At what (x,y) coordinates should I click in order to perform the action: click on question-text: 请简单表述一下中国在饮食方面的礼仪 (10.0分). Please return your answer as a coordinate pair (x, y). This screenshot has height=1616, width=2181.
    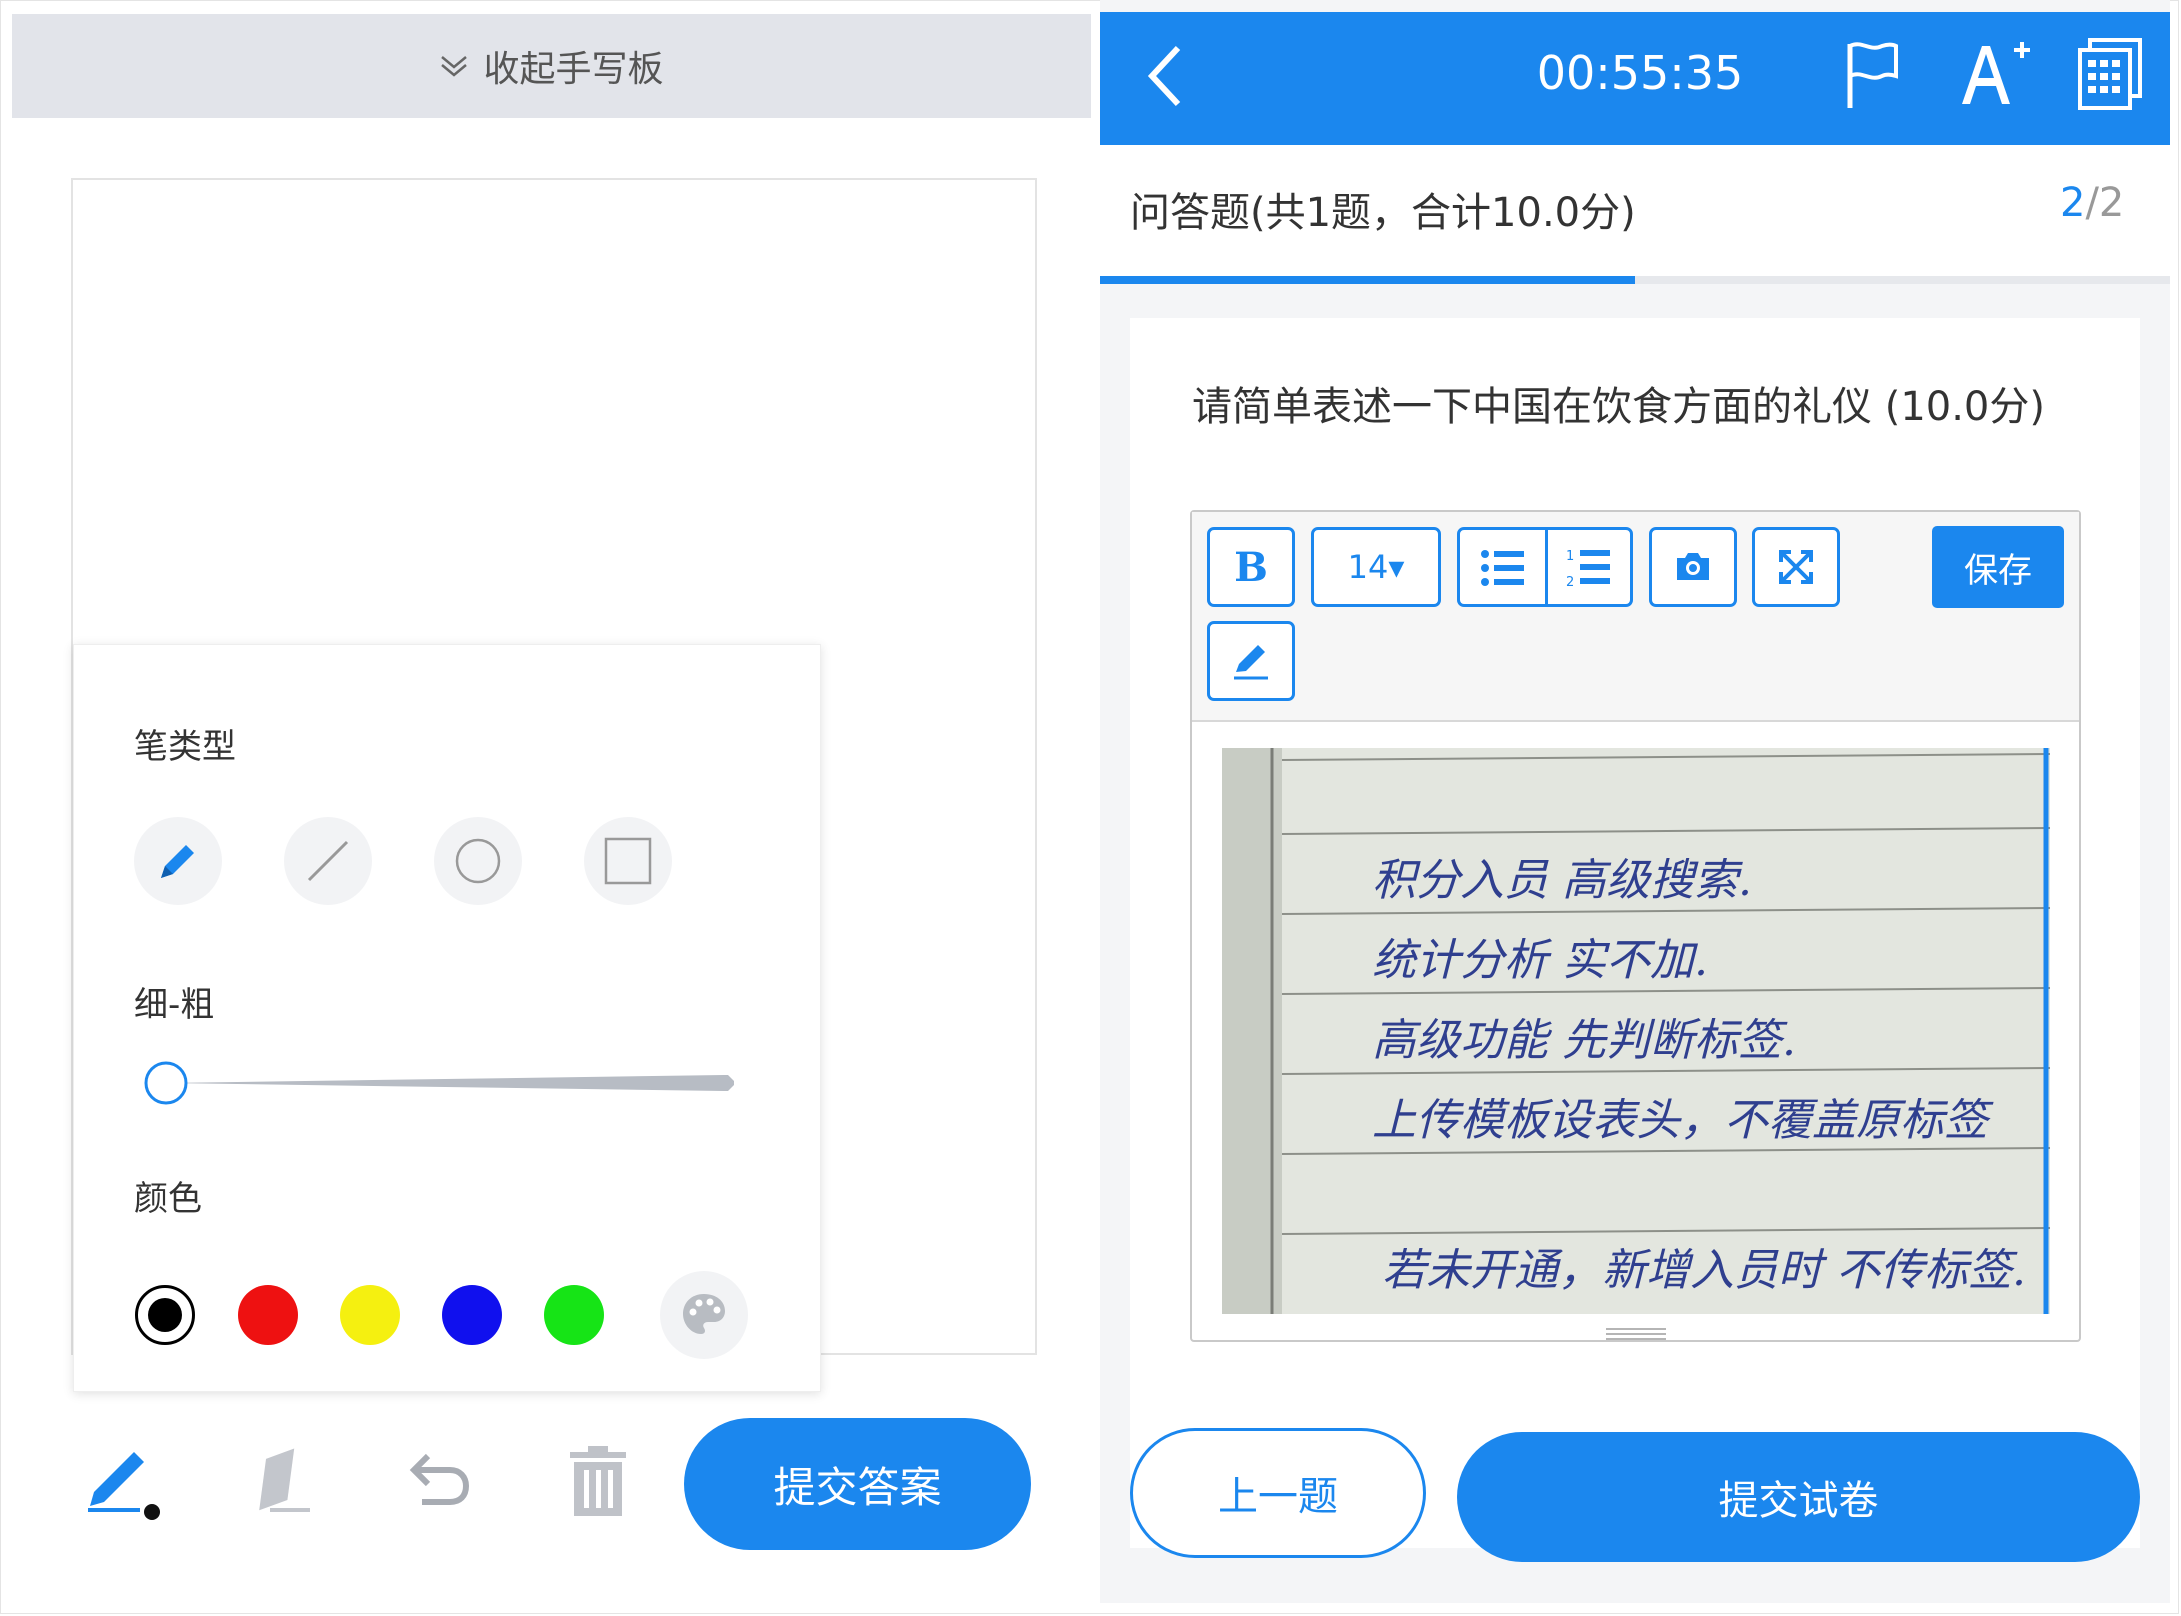
    Looking at the image, I should click on (1618, 407).